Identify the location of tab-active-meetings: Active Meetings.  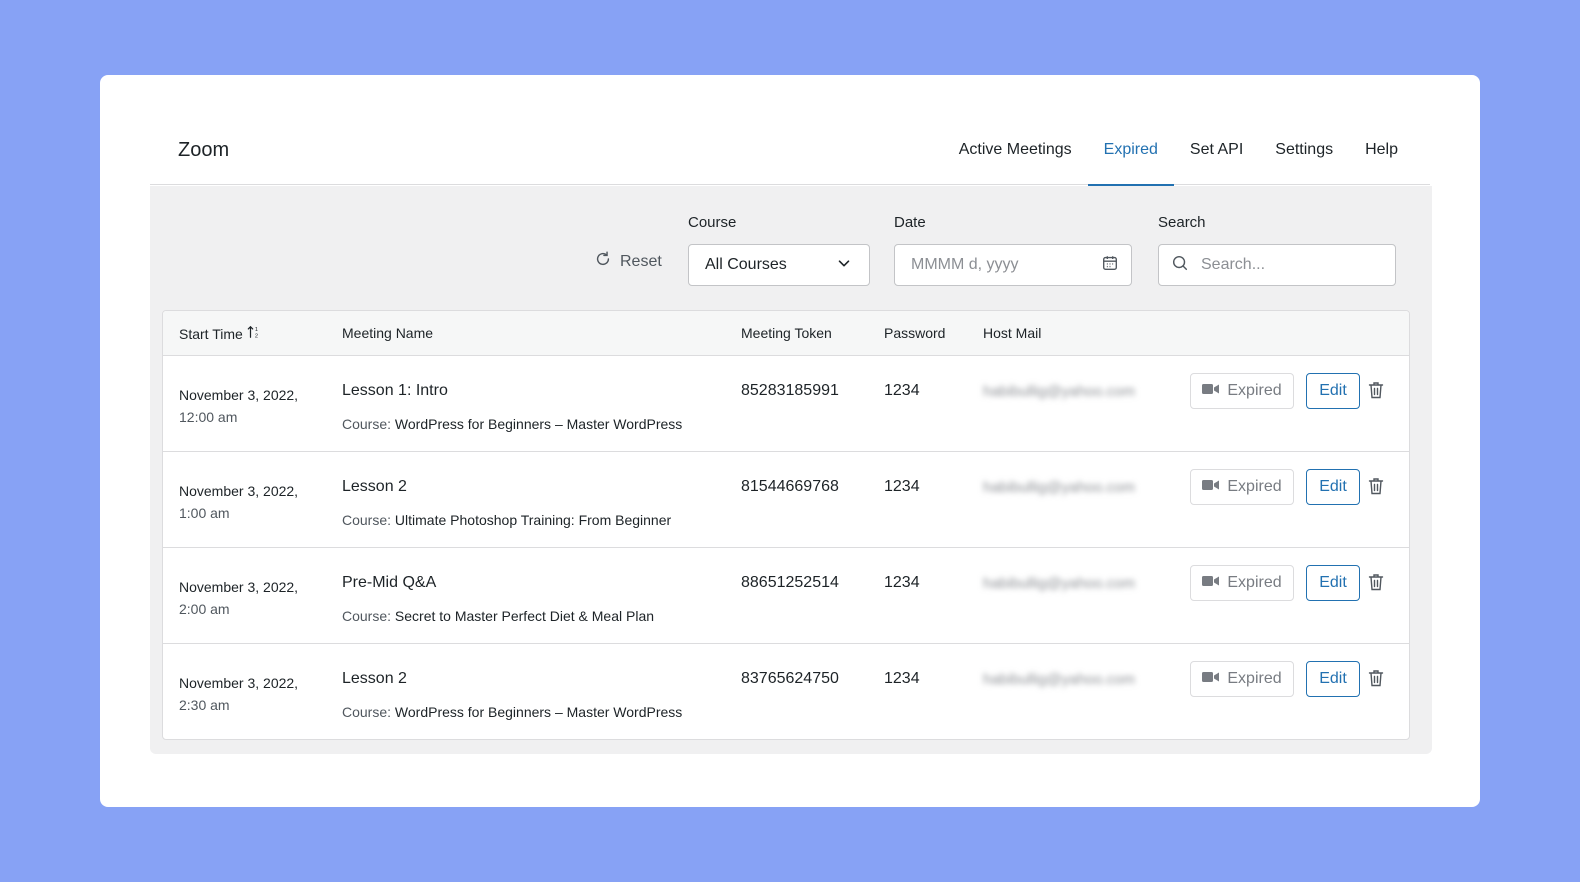
(1015, 150).